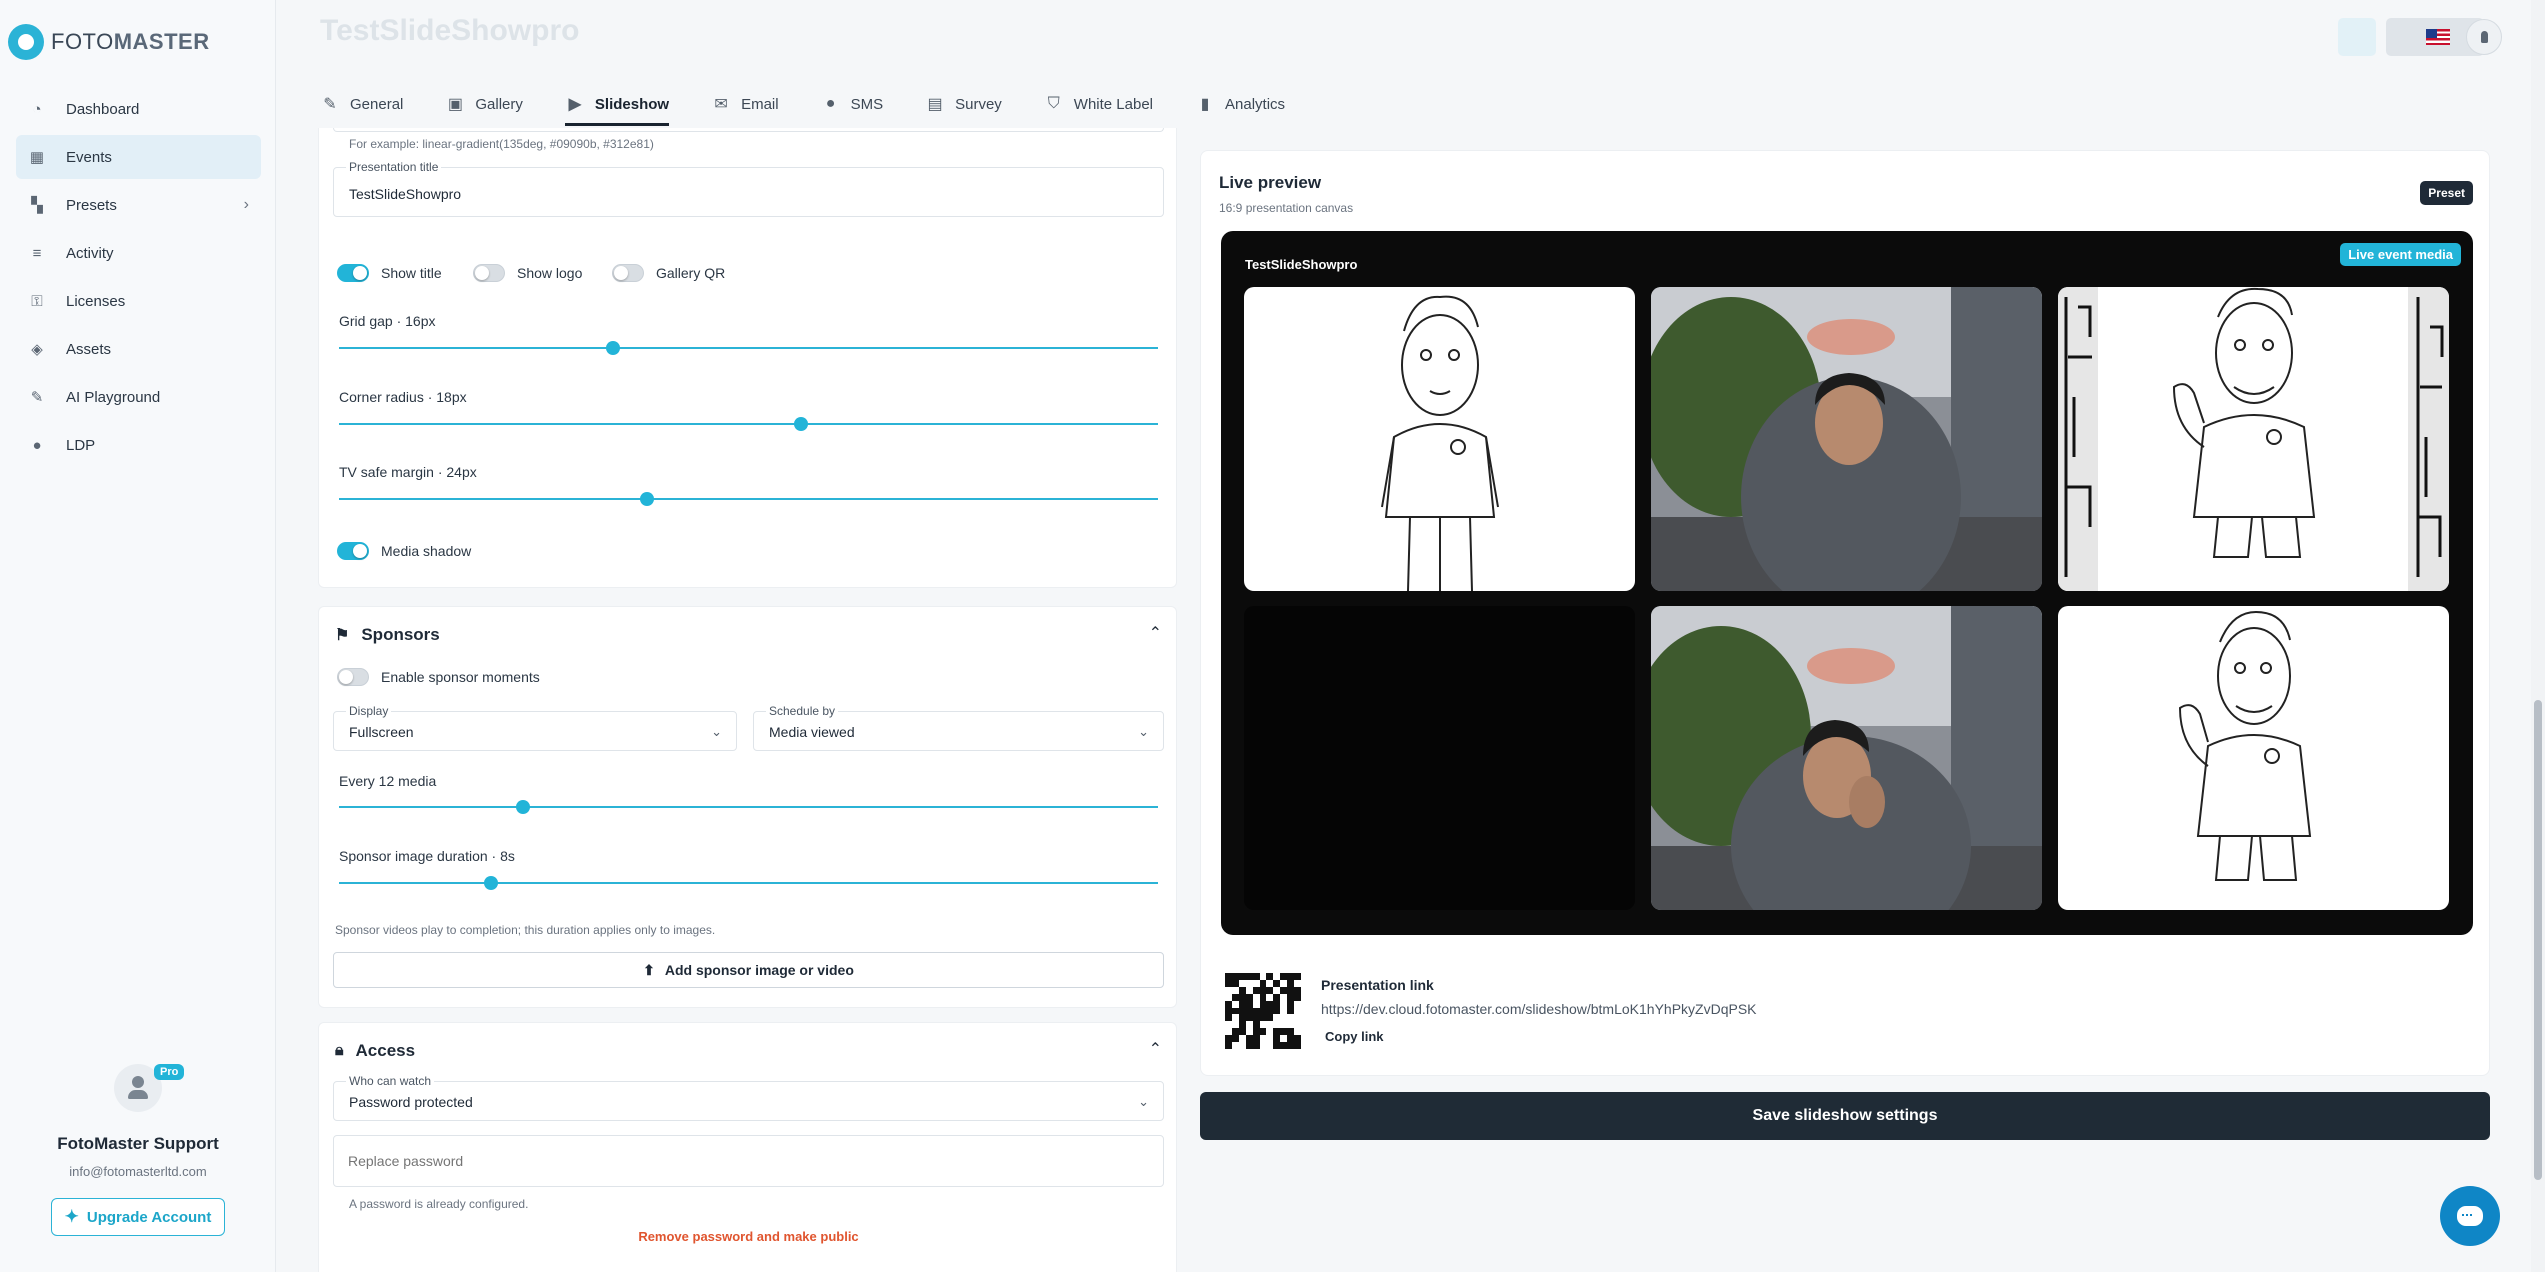 Image resolution: width=2545 pixels, height=1272 pixels. I want to click on corner-radius-label: Corner radius · 18px, so click(403, 397).